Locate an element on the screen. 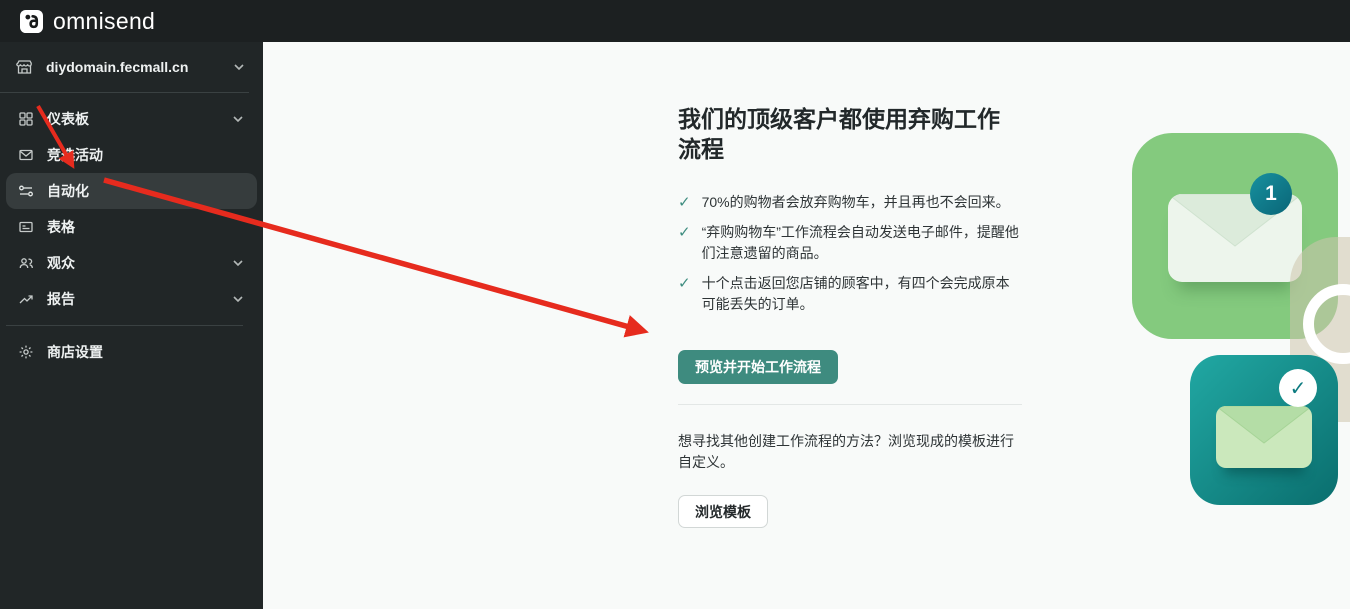 The height and width of the screenshot is (609, 1350). omnisend-logo: omnisend is located at coordinates (87, 21).